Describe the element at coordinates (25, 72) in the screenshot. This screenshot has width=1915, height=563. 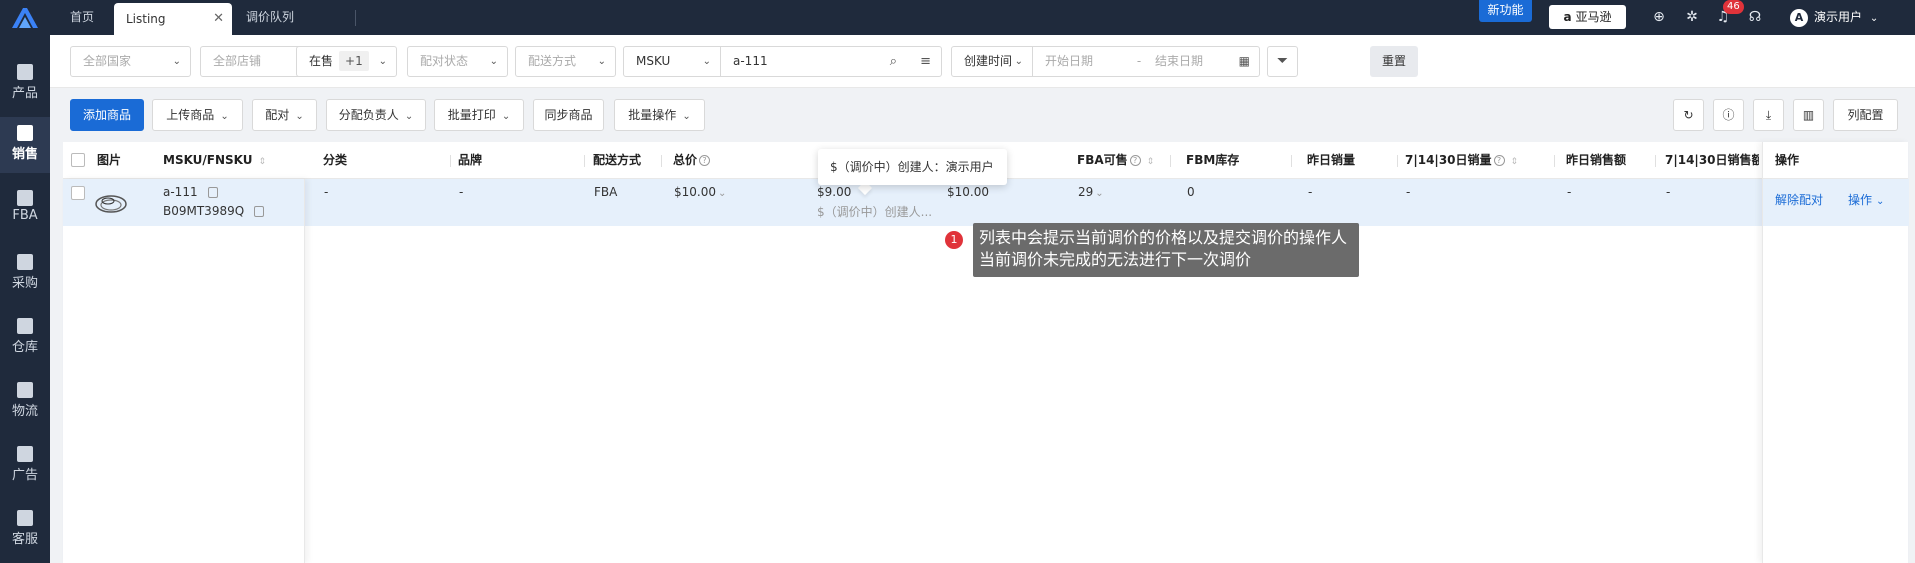
I see `product-icon` at that location.